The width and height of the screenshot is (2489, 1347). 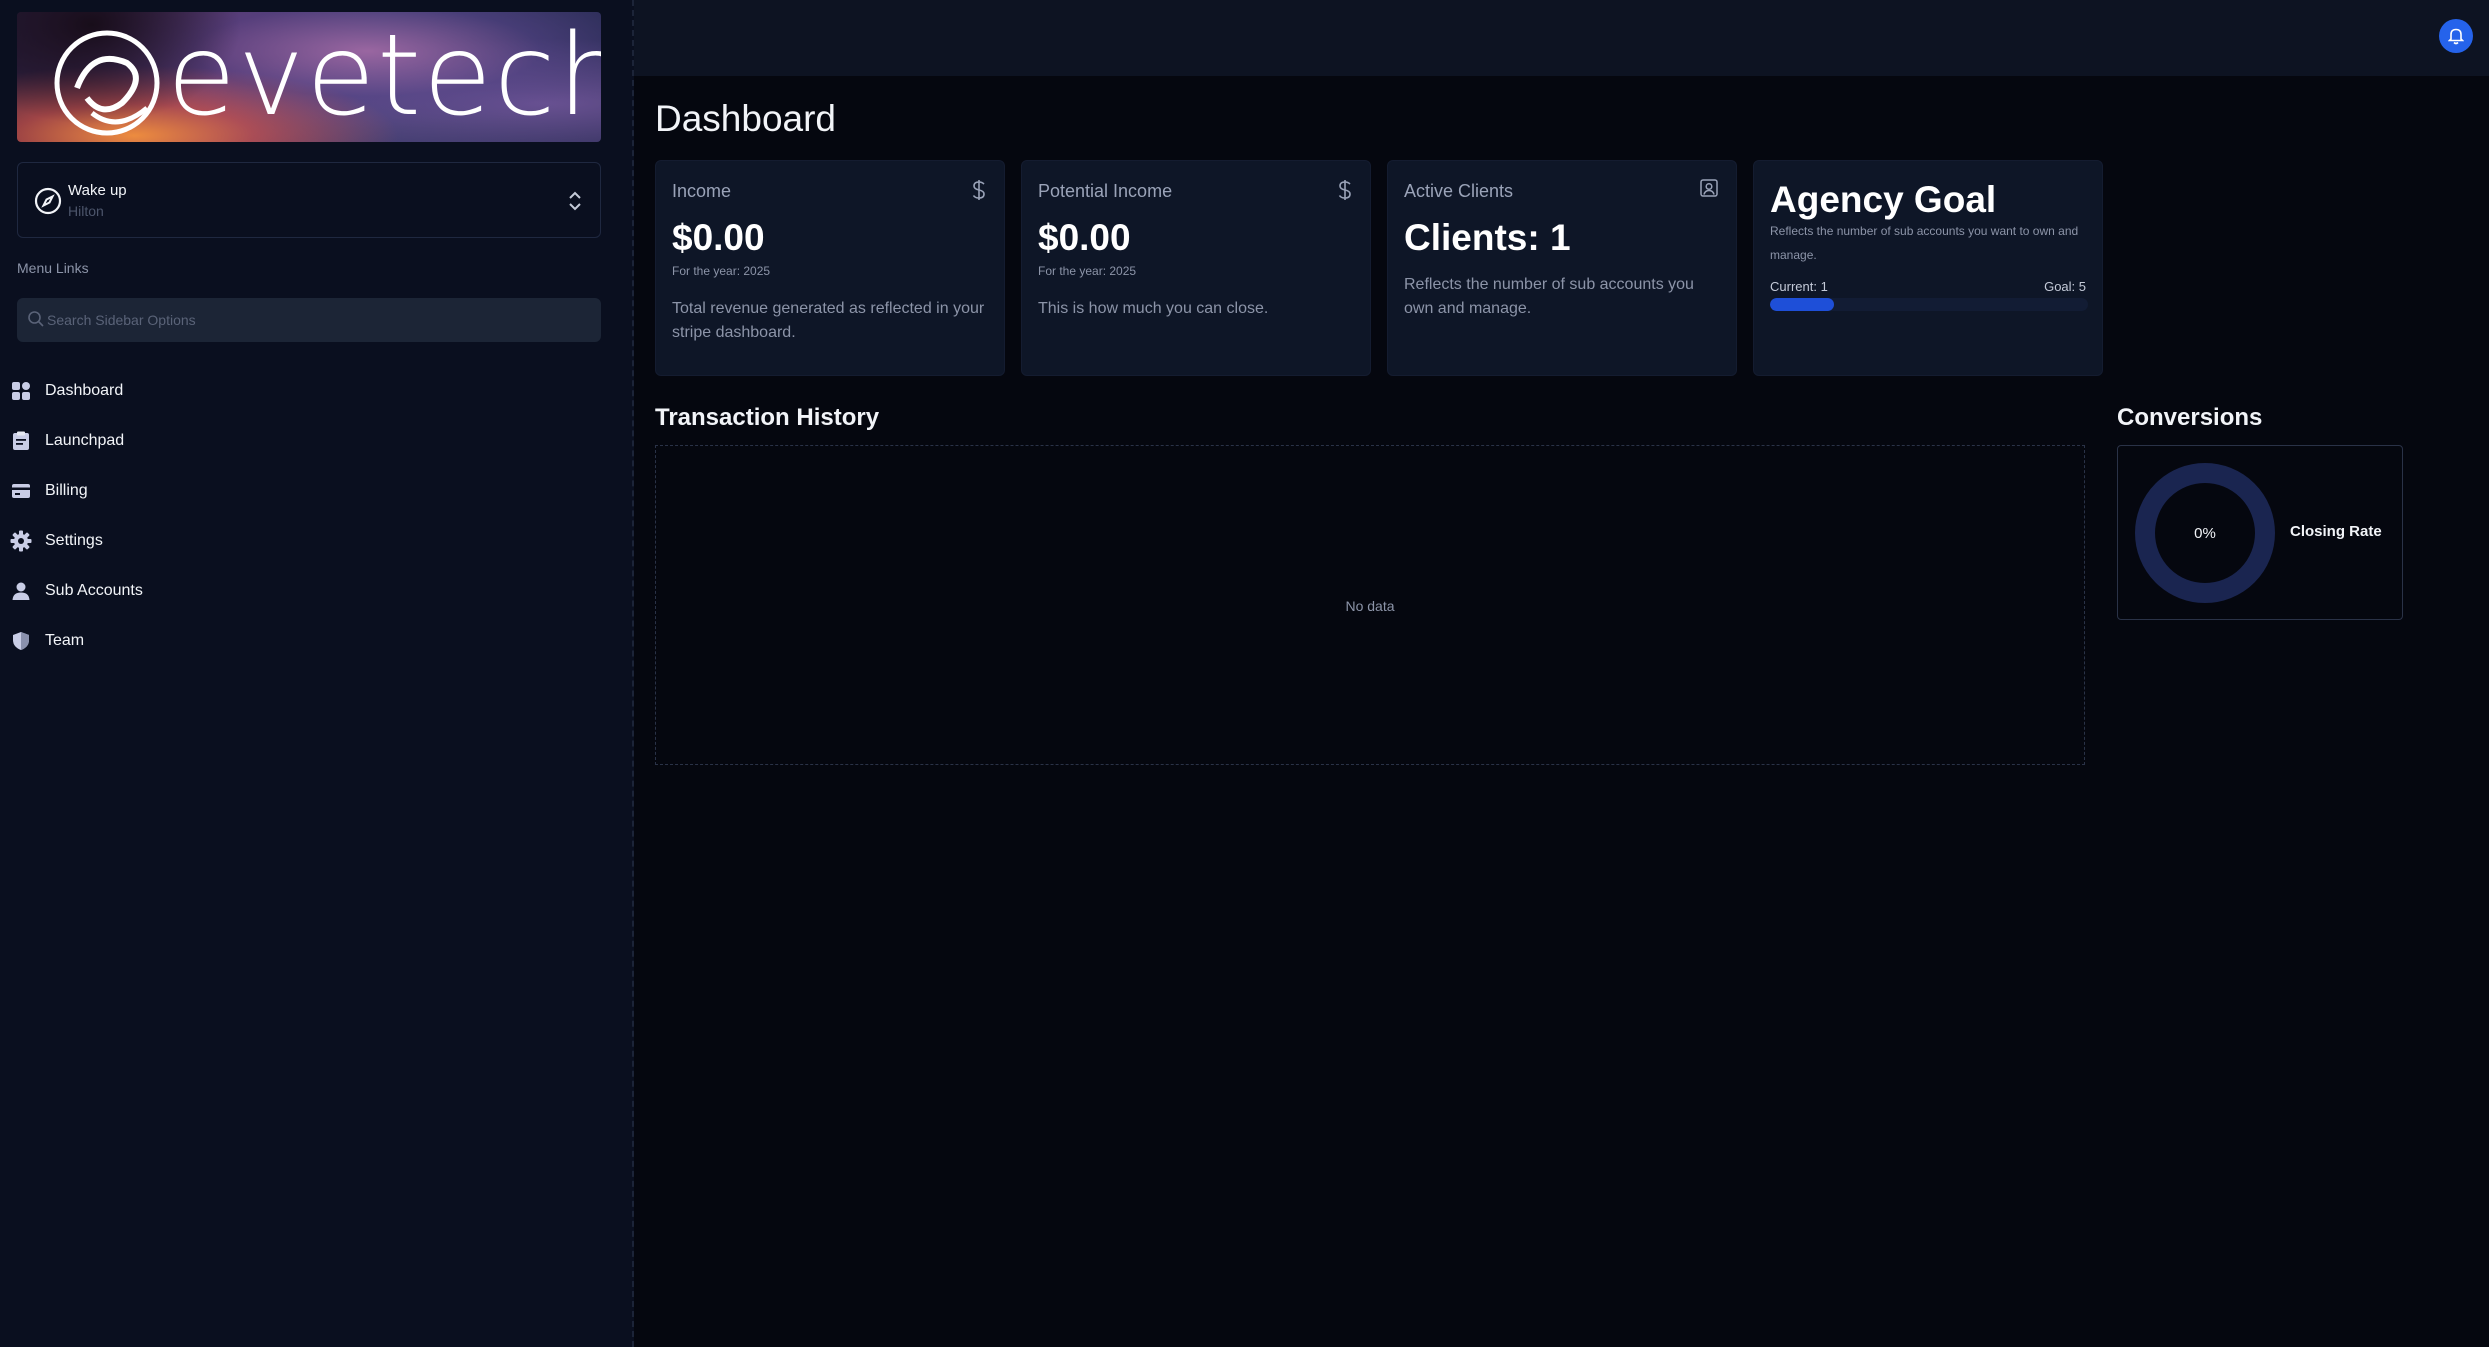 What do you see at coordinates (746, 118) in the screenshot?
I see `page-title: Dashboard` at bounding box center [746, 118].